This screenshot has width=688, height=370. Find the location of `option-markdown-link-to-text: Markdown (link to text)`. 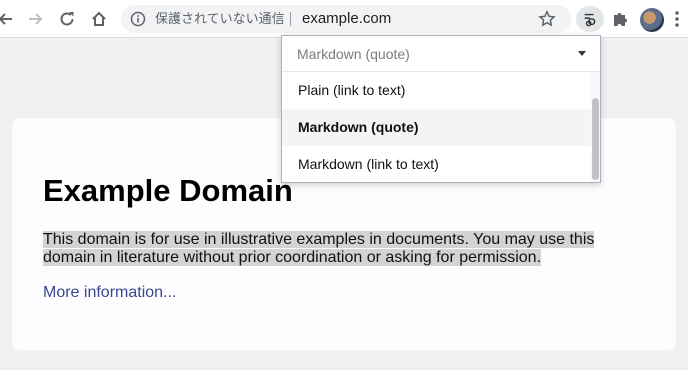

option-markdown-link-to-text: Markdown (link to text) is located at coordinates (436, 164).